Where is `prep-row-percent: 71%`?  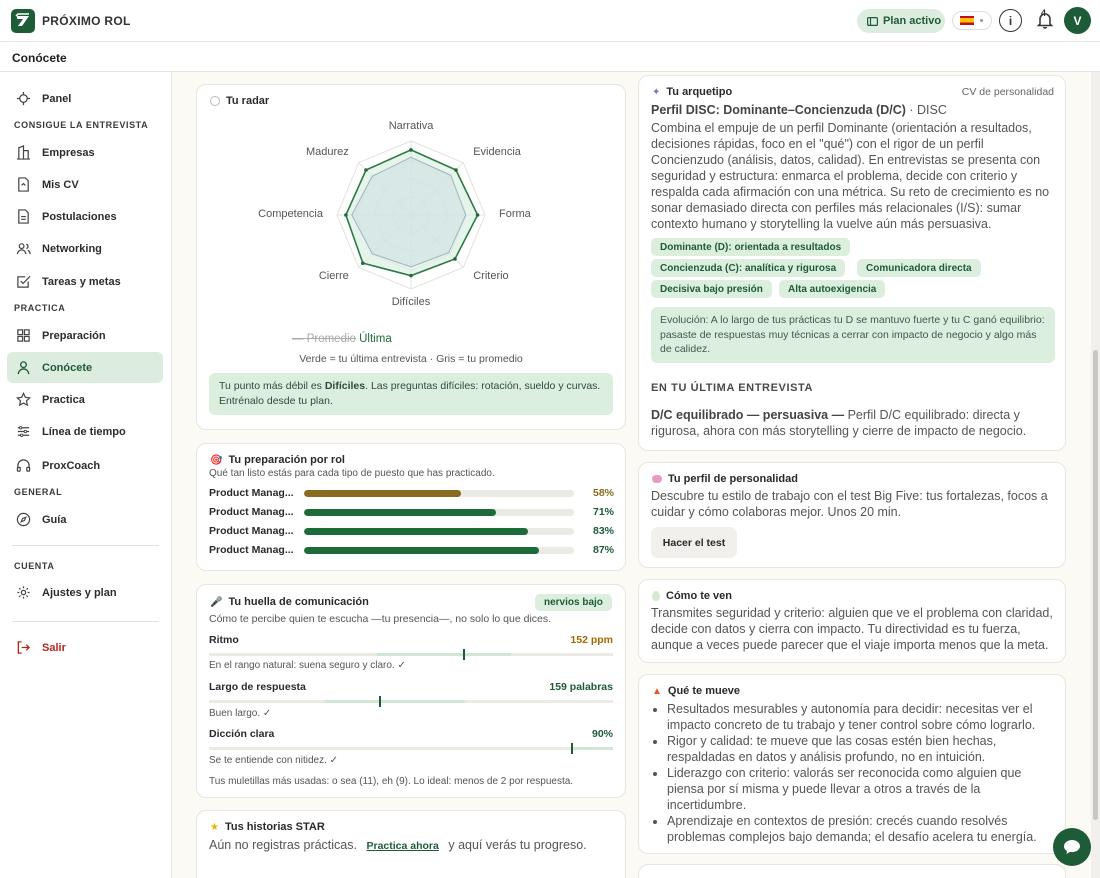
prep-row-percent: 71% is located at coordinates (603, 512).